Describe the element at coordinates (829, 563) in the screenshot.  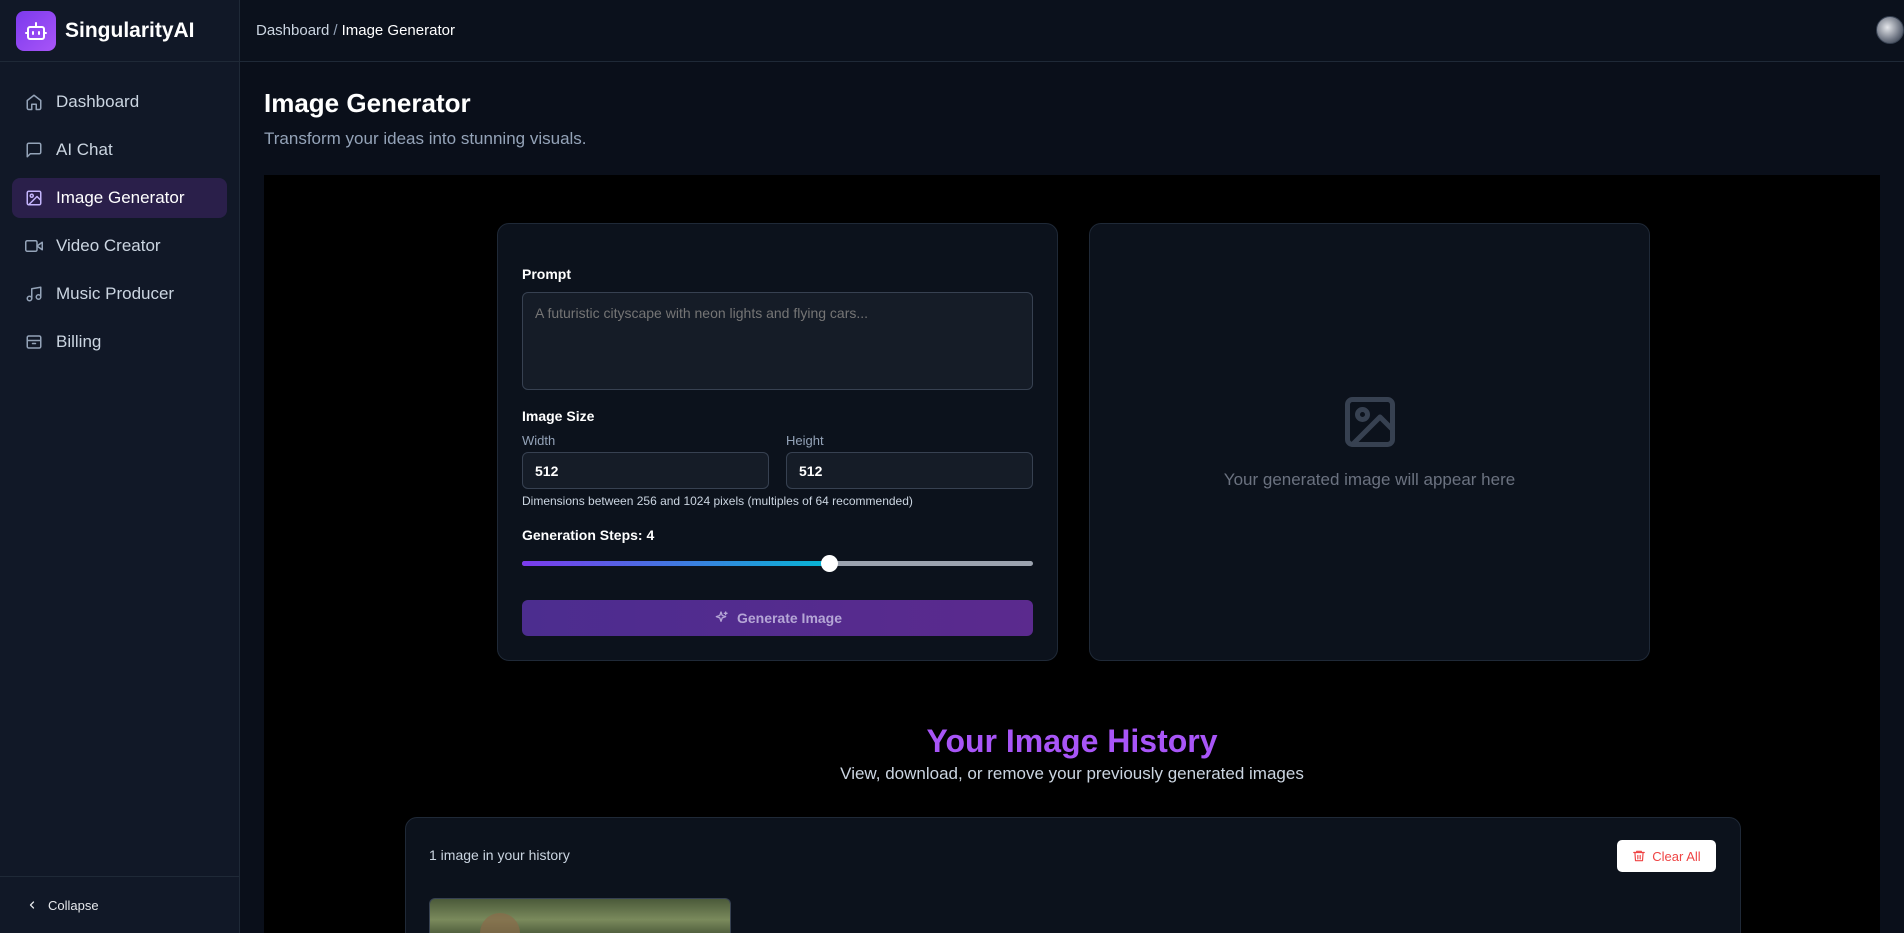
I see `steps-slider-thumb` at that location.